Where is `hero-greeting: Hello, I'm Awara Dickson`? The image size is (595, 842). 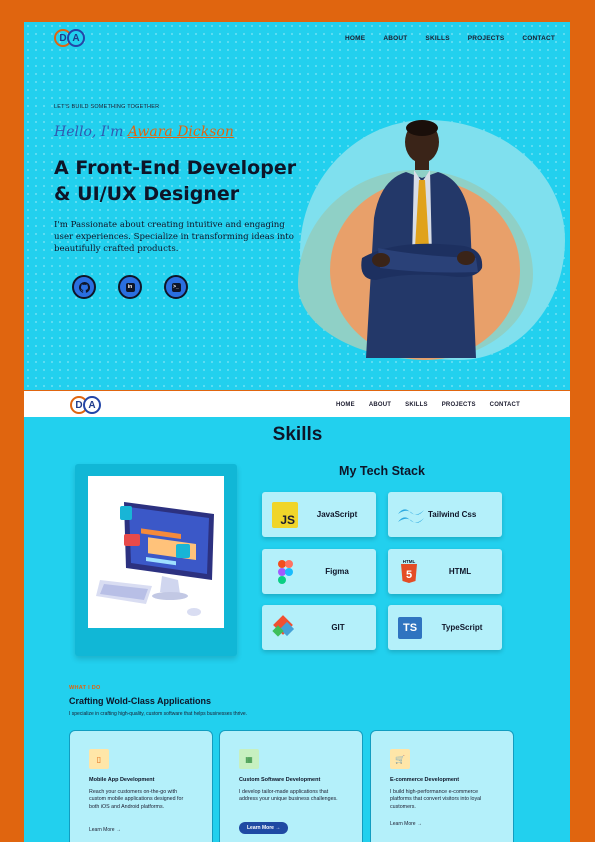 hero-greeting: Hello, I'm Awara Dickson is located at coordinates (144, 132).